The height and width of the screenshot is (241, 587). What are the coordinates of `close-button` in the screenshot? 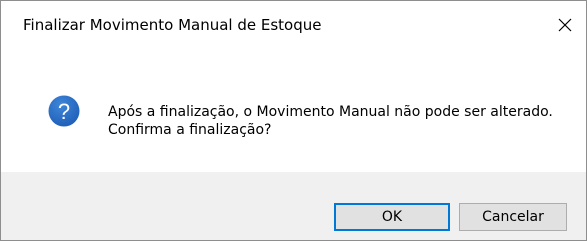 It's located at (565, 25).